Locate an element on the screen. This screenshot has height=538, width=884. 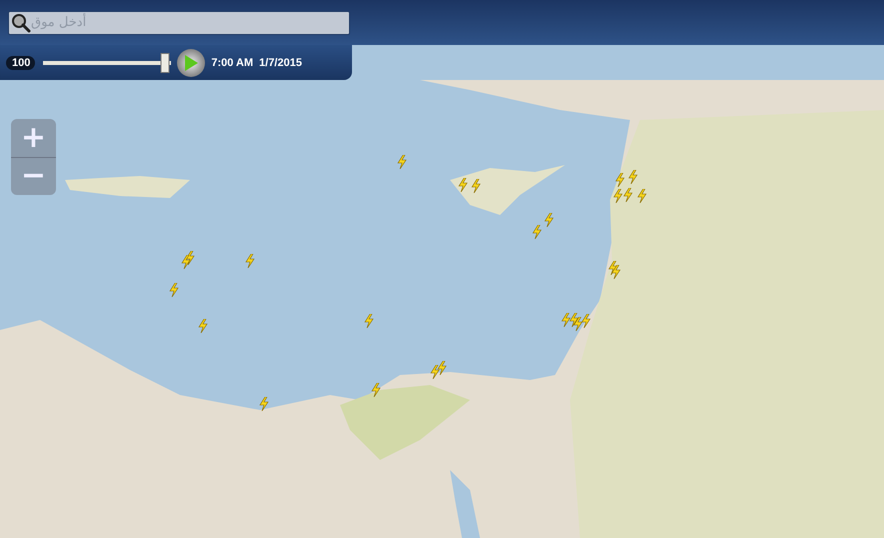
play-icon is located at coordinates (191, 63).